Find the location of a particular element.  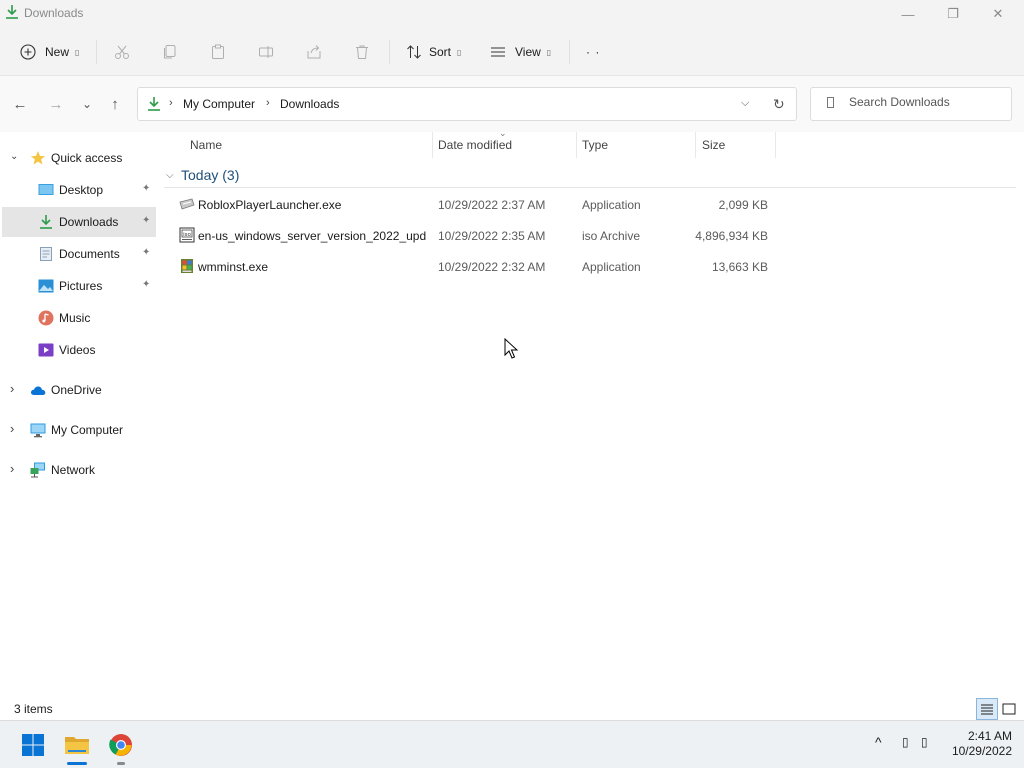

refresh-icon: ↻ is located at coordinates (779, 104).